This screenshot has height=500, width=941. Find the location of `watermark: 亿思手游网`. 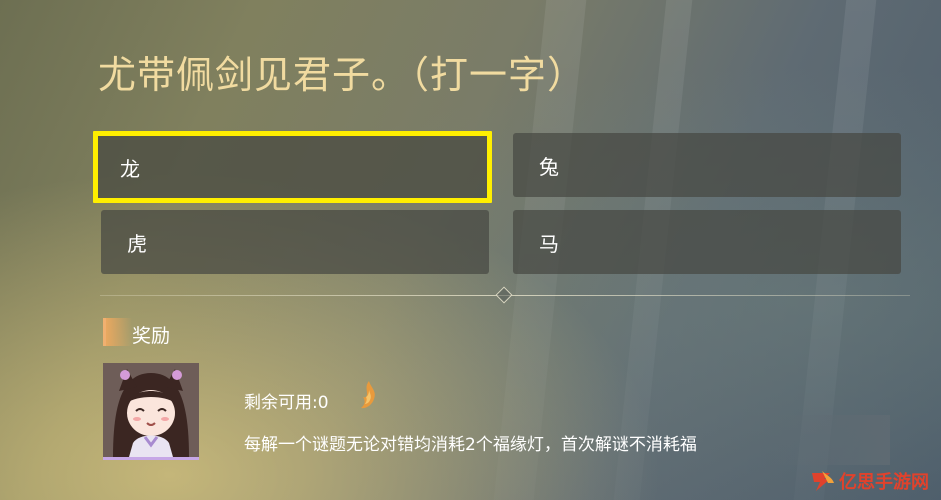

watermark: 亿思手游网 is located at coordinates (873, 481).